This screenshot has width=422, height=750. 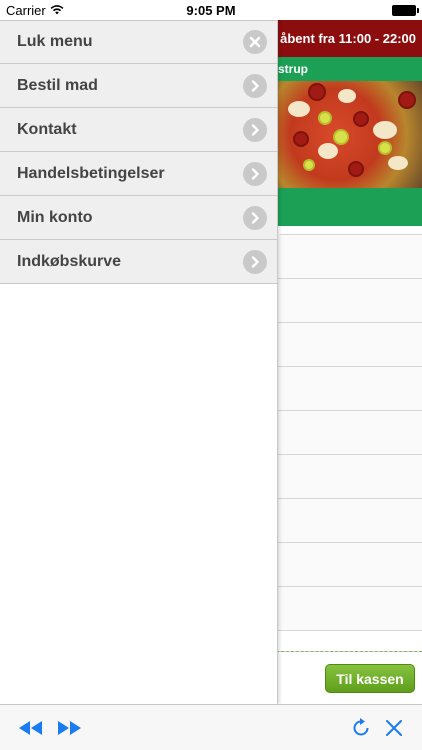 I want to click on location-text: strup, so click(x=293, y=69).